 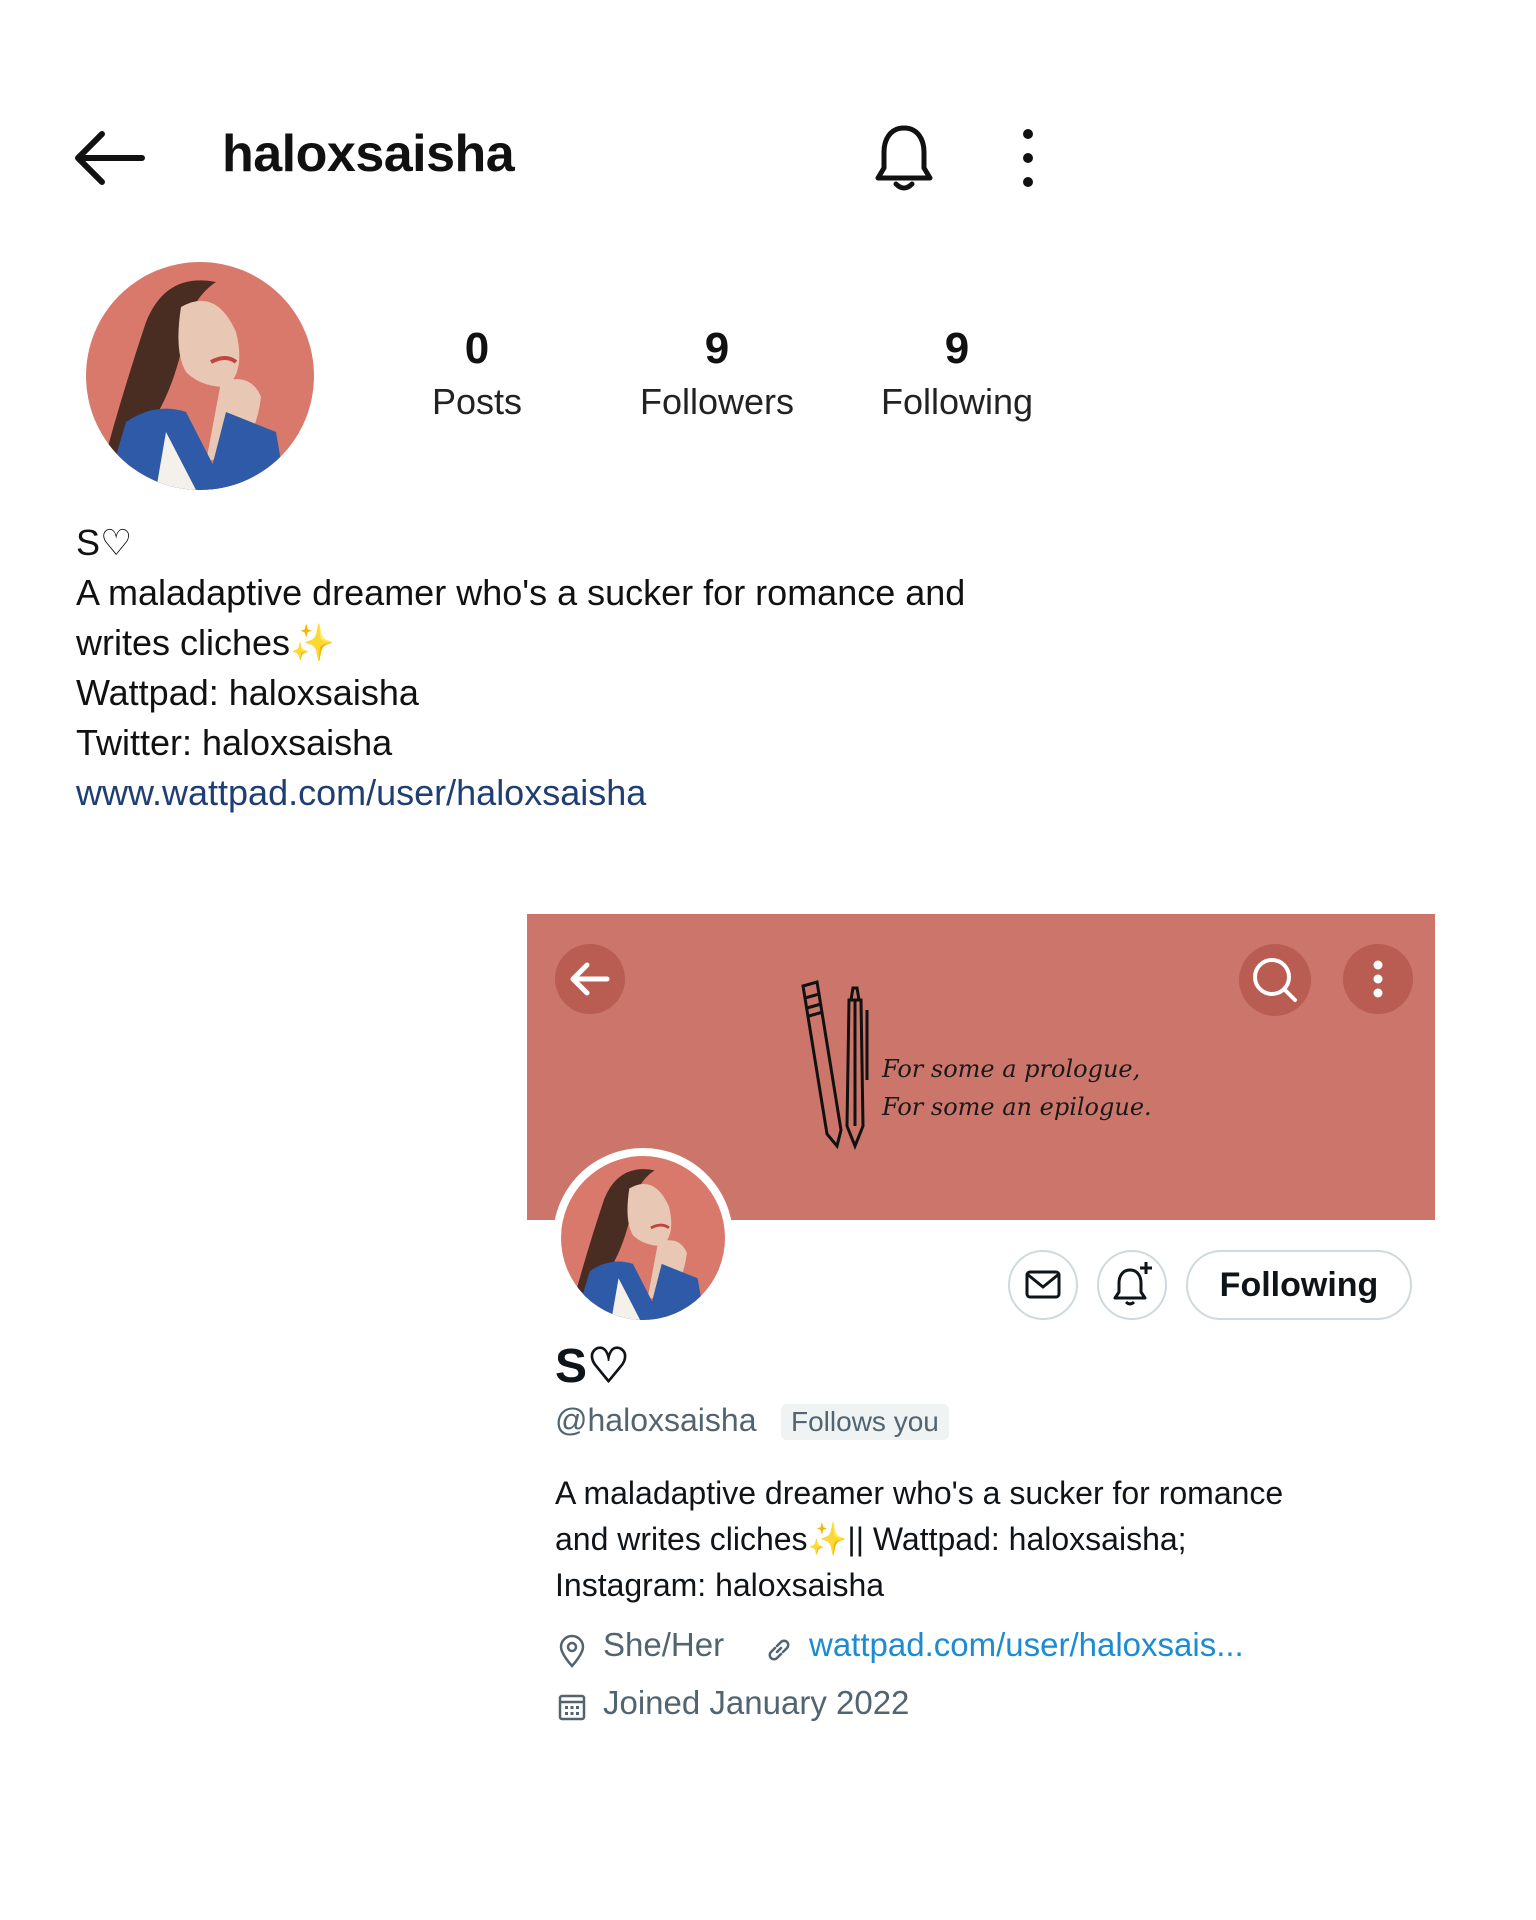 I want to click on bio-text: and writes cliches, so click(x=681, y=1539).